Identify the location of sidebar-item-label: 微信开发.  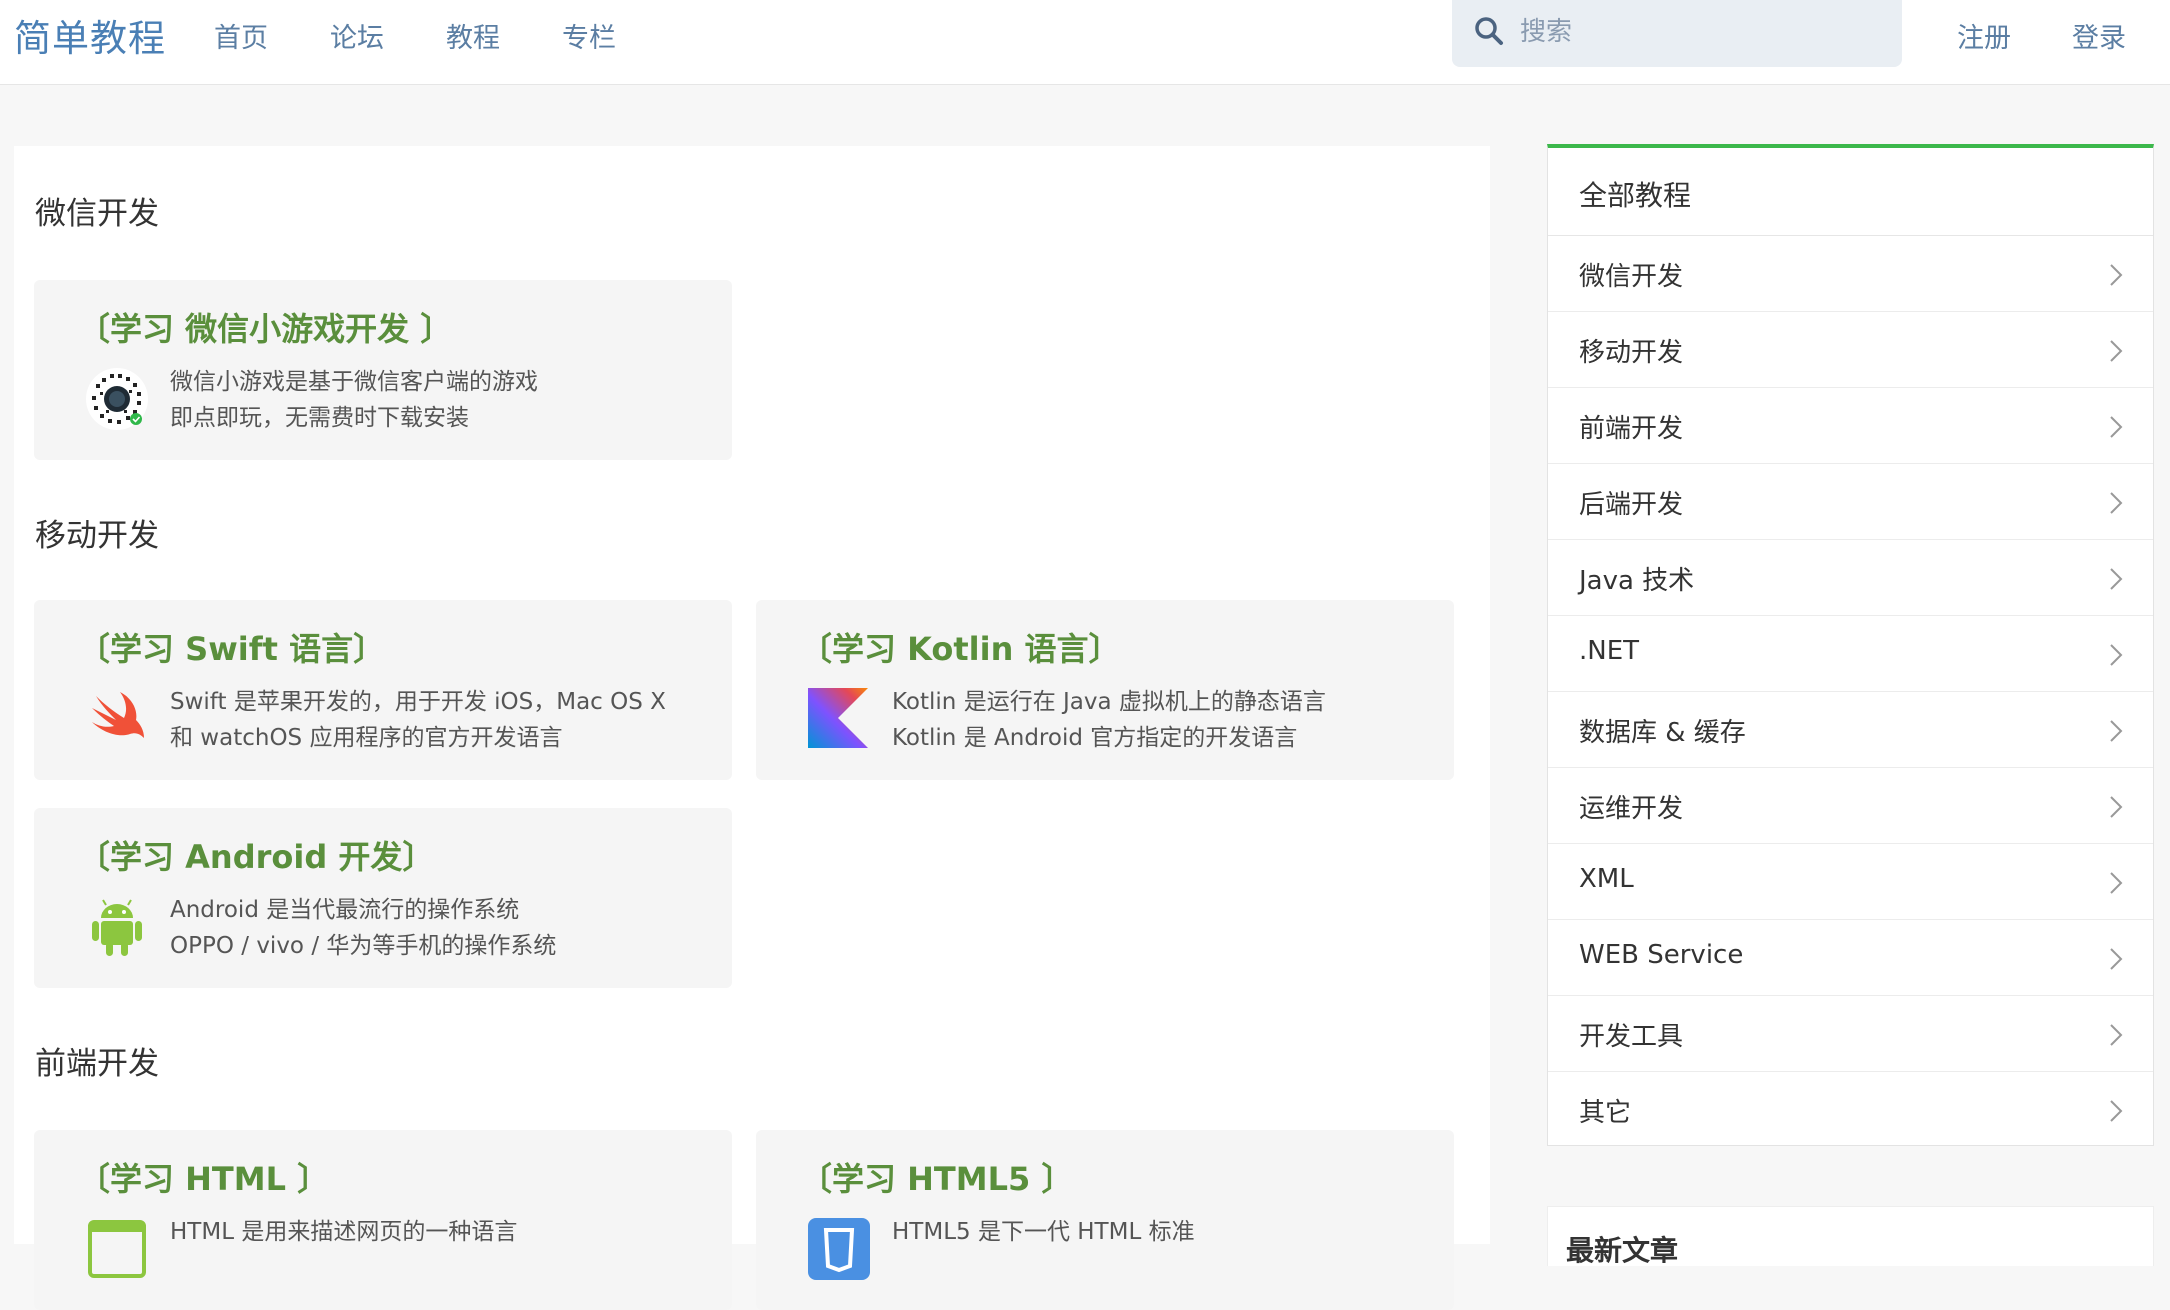
(1631, 277).